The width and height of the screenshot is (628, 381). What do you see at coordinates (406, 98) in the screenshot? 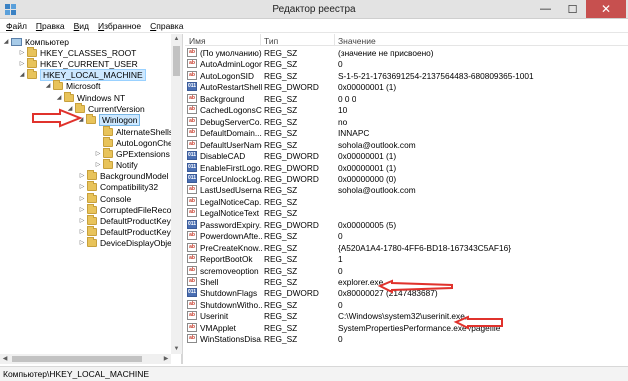
I see `value-row: ab Background REG_SZ 0 0 0` at bounding box center [406, 98].